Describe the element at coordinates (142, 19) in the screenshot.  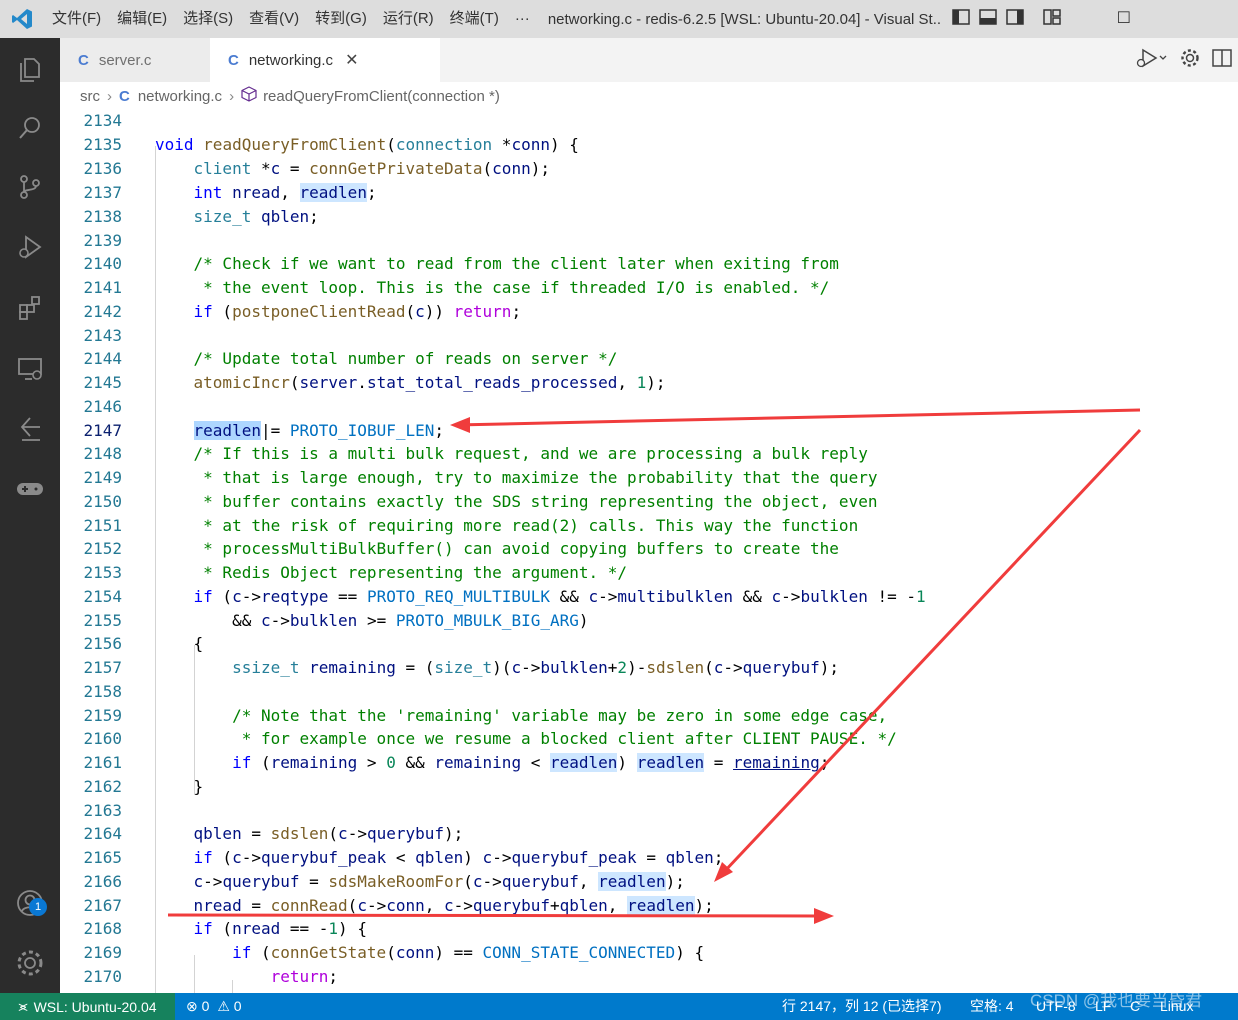
I see `menu-edit: 编辑(E)` at that location.